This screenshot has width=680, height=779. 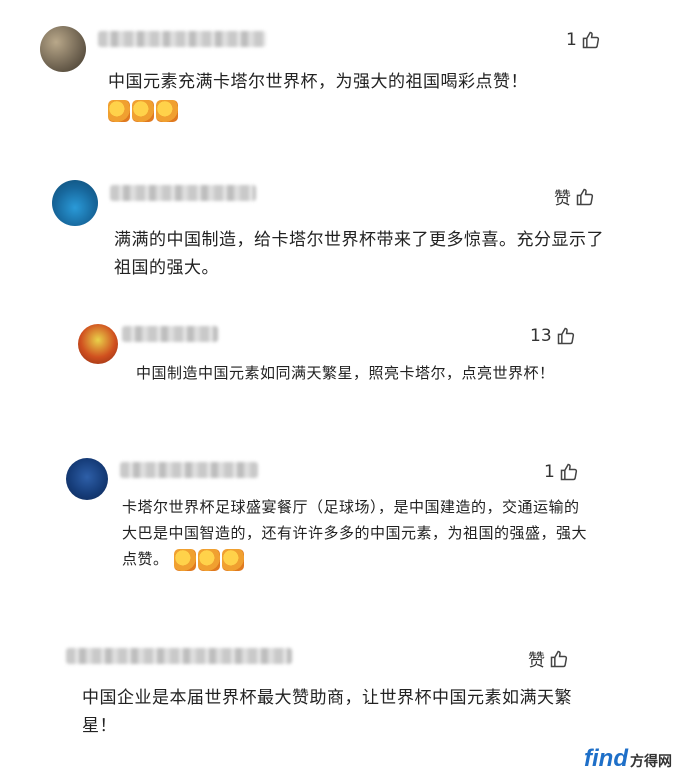 What do you see at coordinates (548, 658) in the screenshot?
I see `like-button: 赞` at bounding box center [548, 658].